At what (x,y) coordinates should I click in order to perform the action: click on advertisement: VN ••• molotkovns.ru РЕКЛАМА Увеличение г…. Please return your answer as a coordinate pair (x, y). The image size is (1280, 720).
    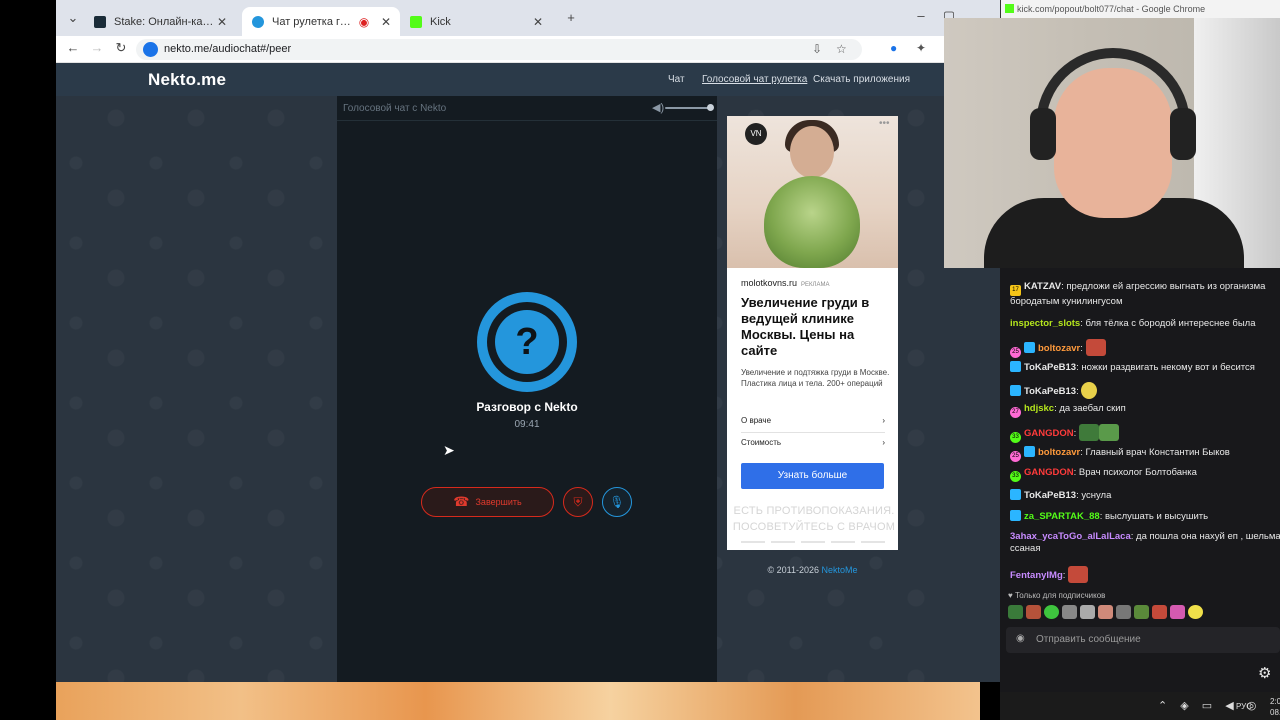
    Looking at the image, I should click on (812, 333).